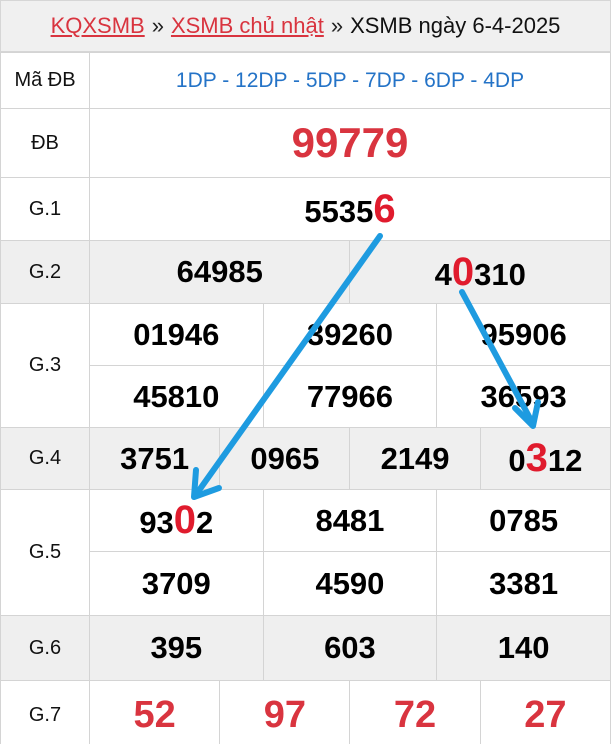 This screenshot has height=744, width=611. I want to click on number-part: 310, so click(500, 274).